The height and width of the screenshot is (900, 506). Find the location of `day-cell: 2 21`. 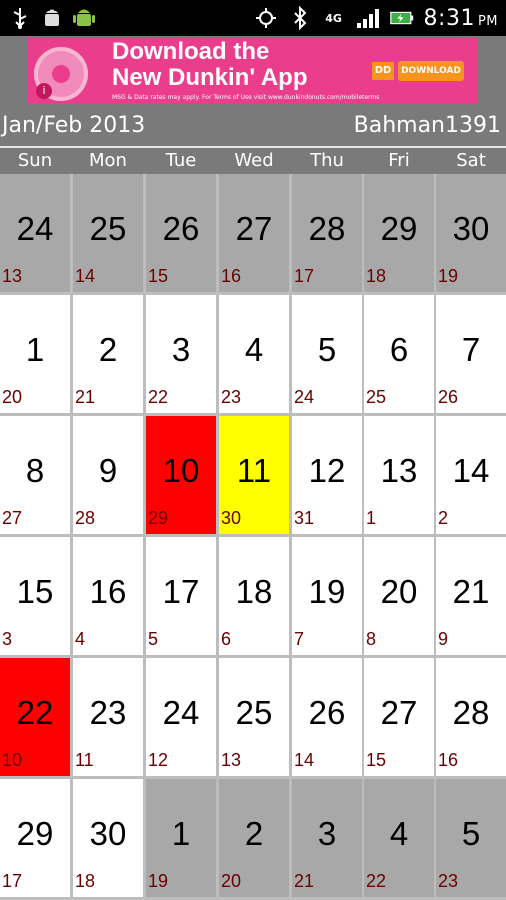

day-cell: 2 21 is located at coordinates (108, 354).